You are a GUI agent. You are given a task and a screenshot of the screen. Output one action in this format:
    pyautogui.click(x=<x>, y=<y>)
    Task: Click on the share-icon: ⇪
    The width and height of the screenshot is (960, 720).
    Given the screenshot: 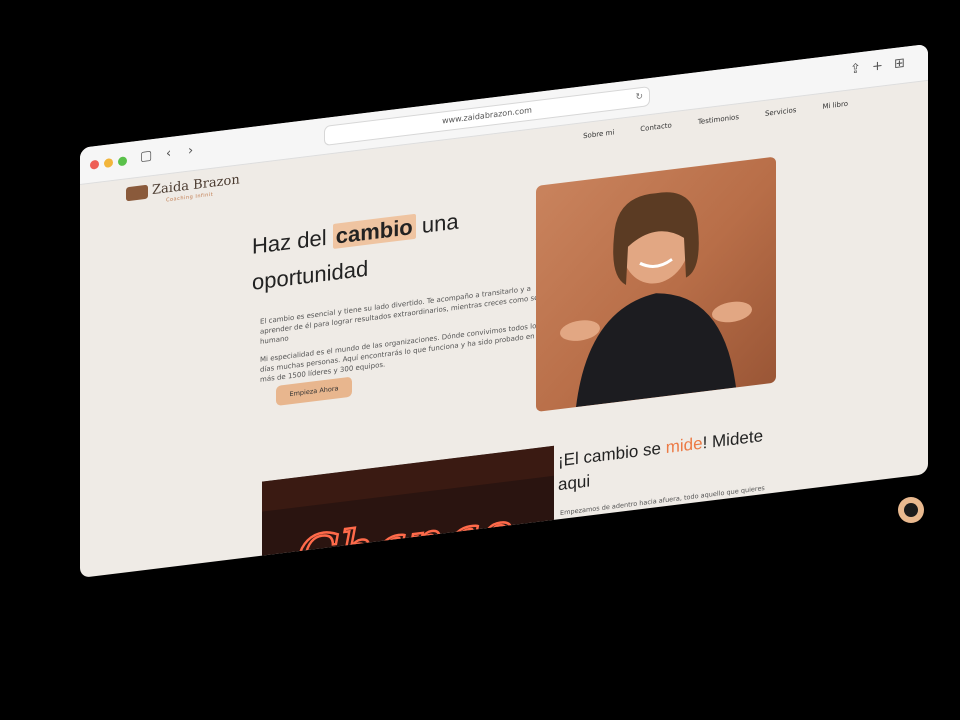 What is the action you would take?
    pyautogui.click(x=855, y=69)
    